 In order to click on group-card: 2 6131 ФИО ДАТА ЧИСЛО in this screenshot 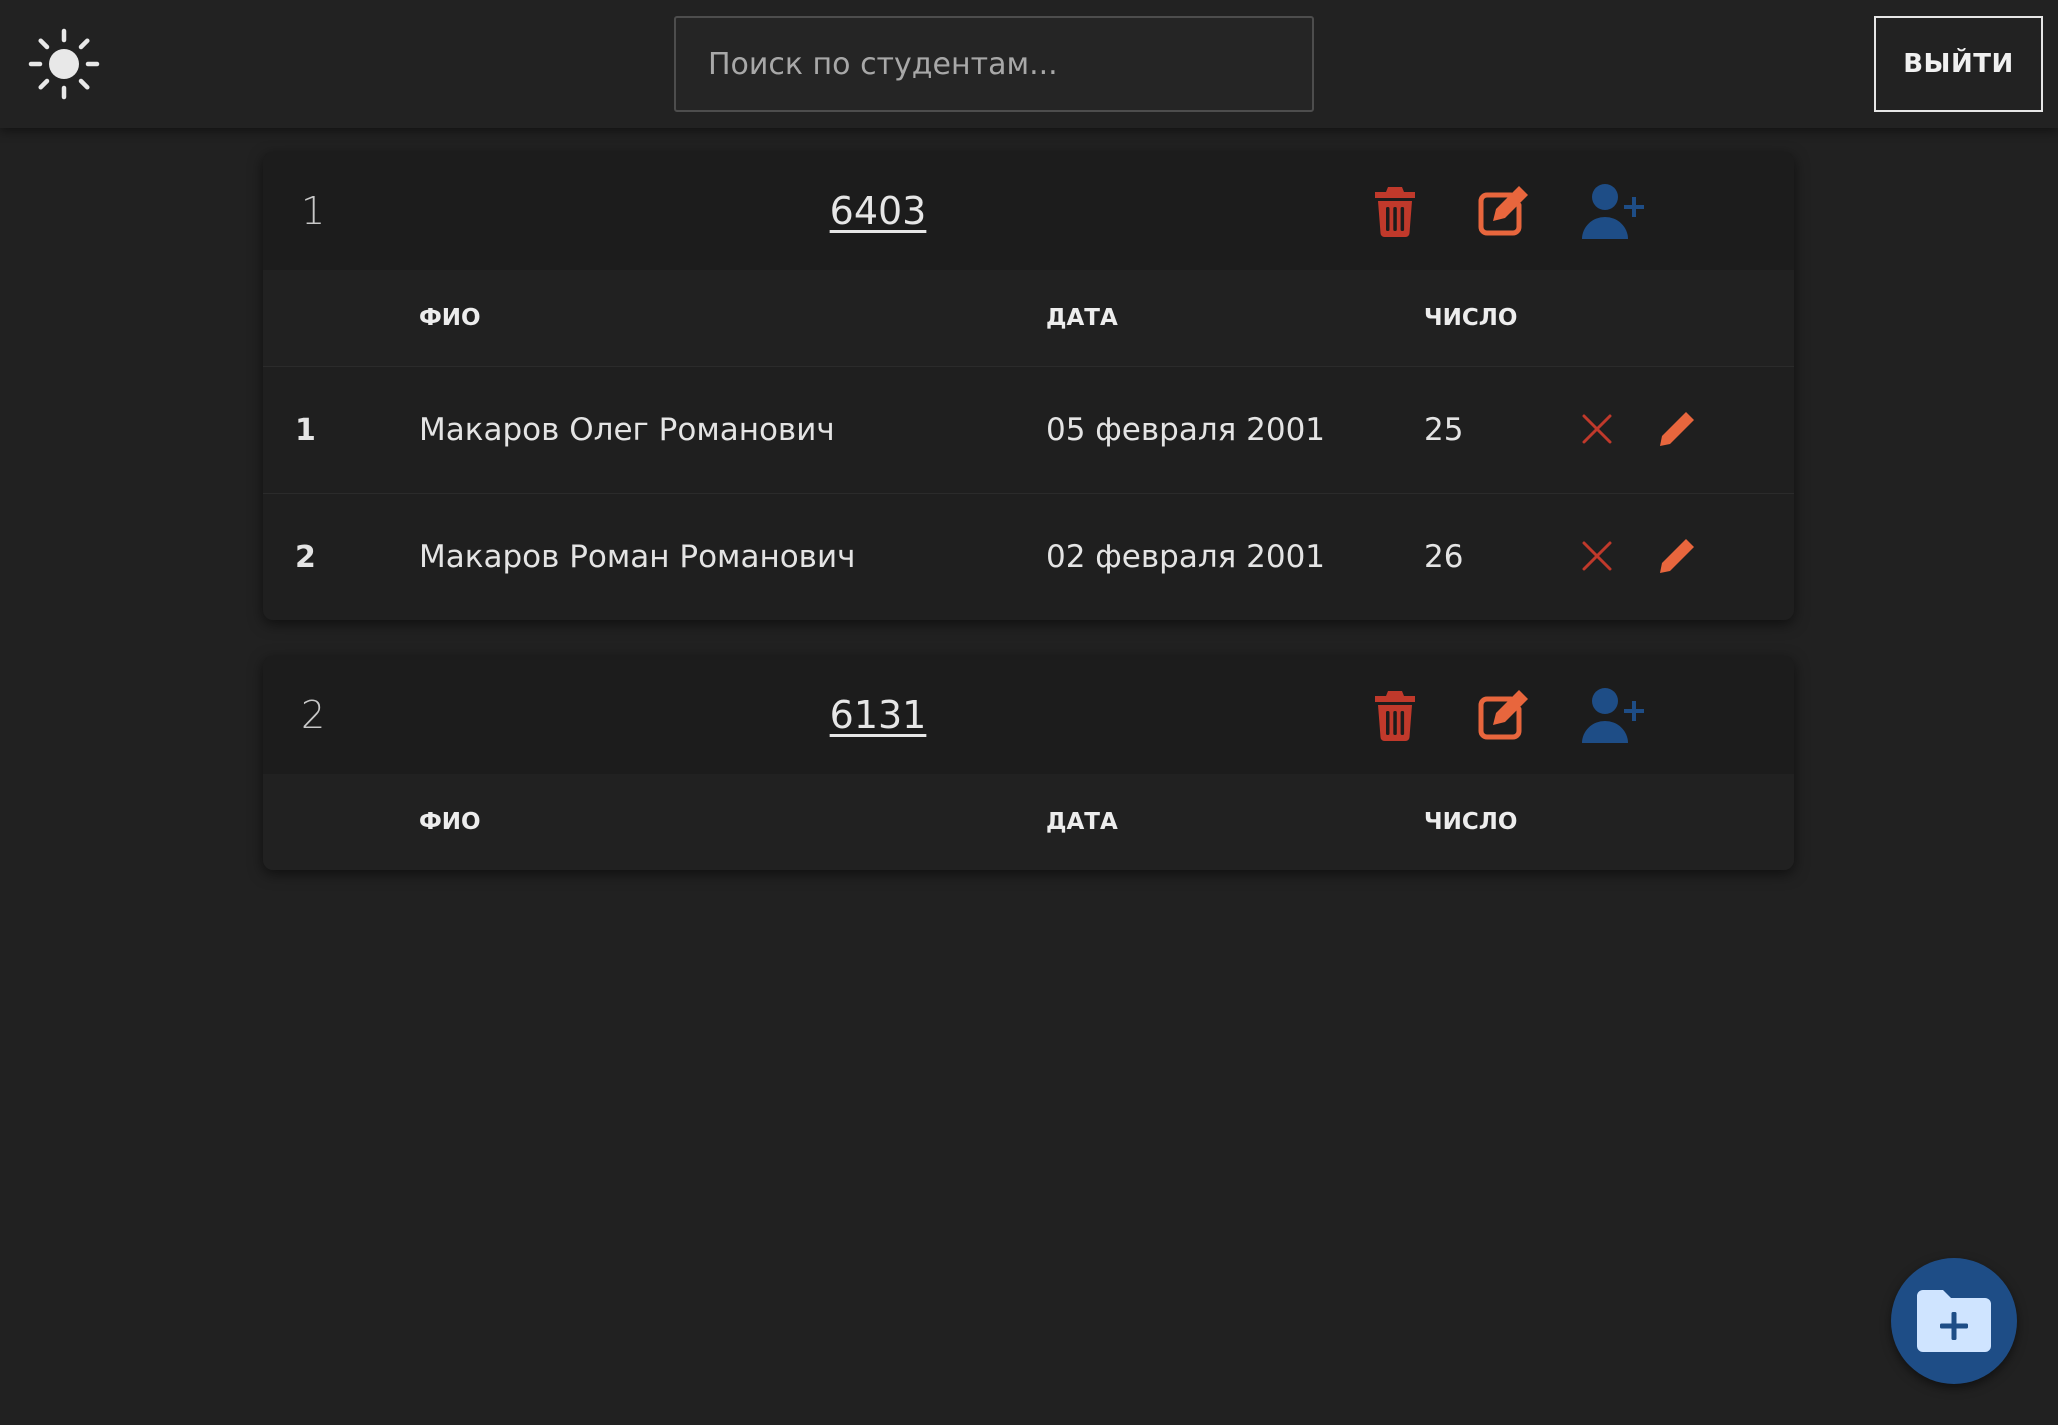, I will do `click(1028, 763)`.